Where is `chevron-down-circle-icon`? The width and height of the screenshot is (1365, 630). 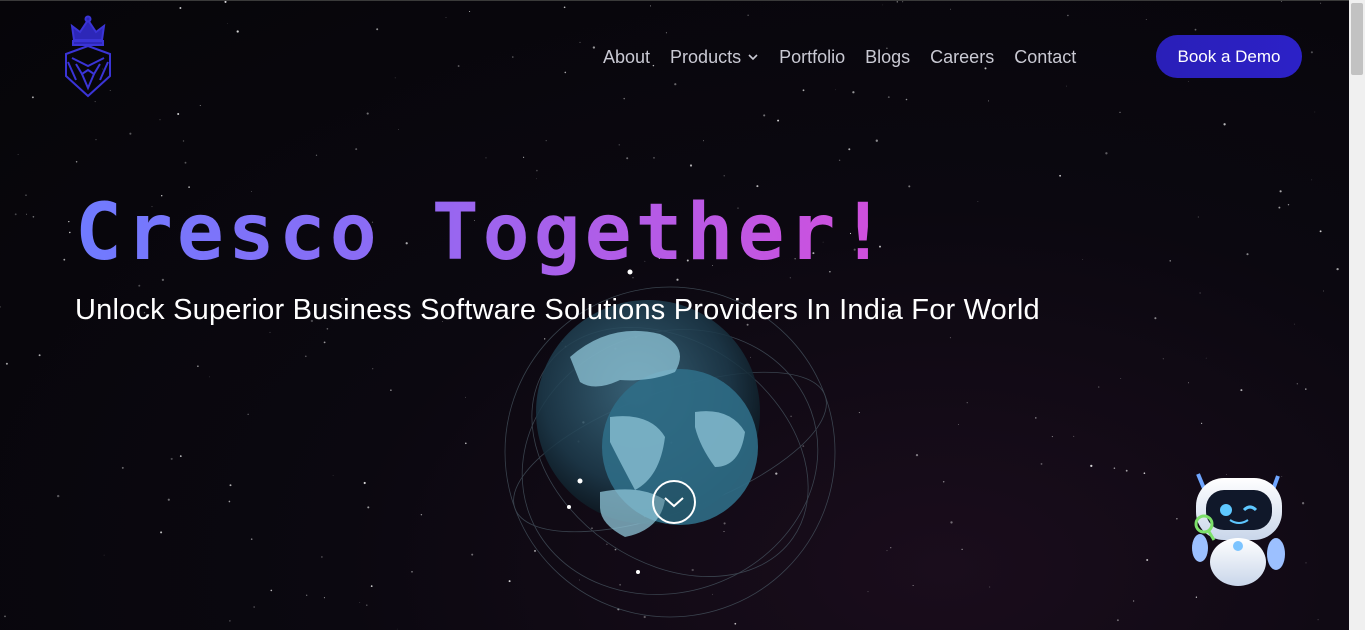 chevron-down-circle-icon is located at coordinates (674, 502).